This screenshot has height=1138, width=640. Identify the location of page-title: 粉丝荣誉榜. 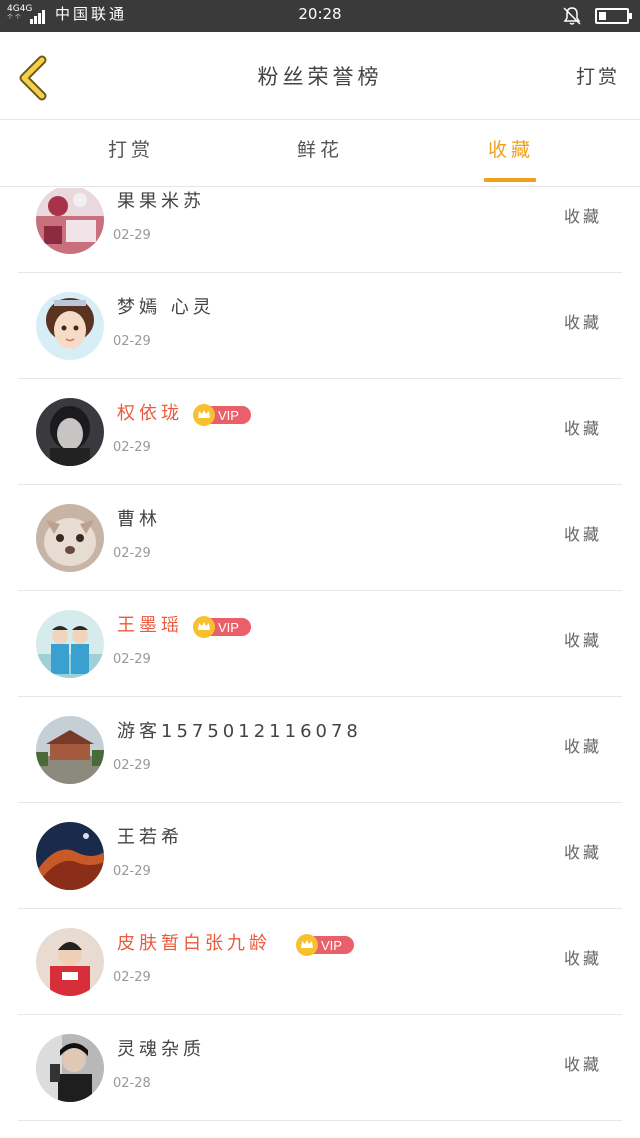
(320, 77).